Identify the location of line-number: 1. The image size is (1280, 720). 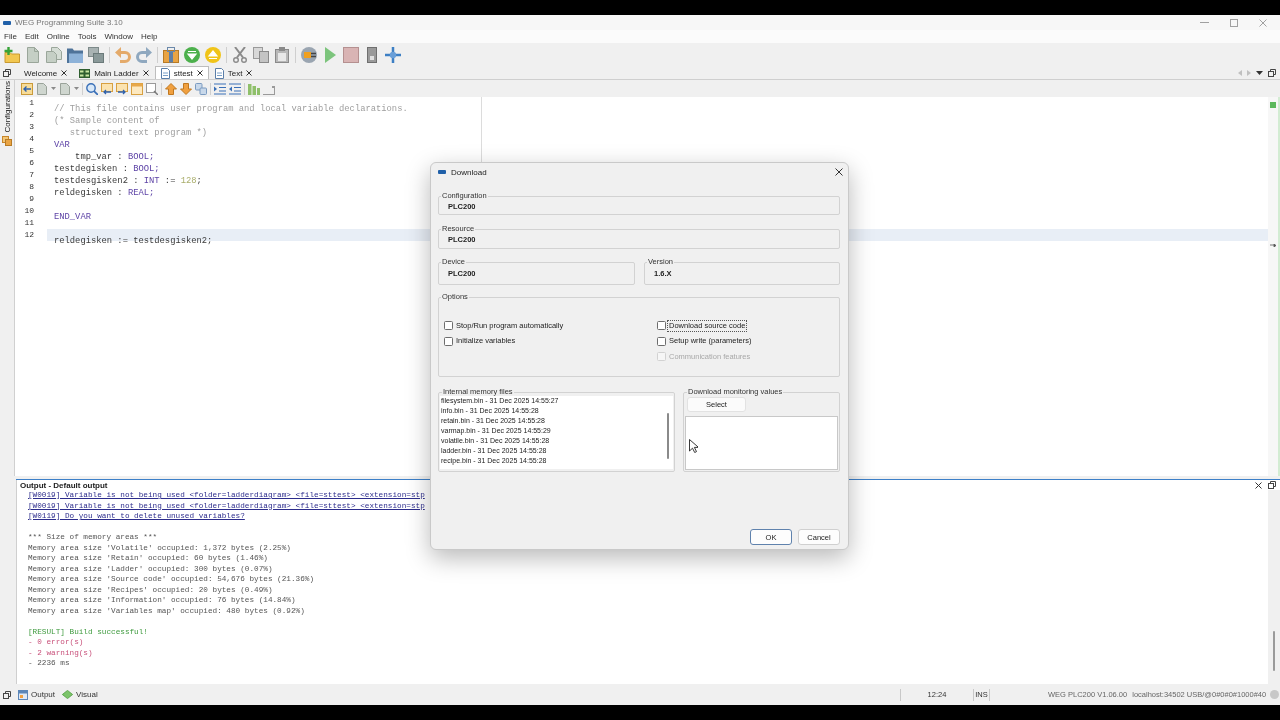
(31, 103).